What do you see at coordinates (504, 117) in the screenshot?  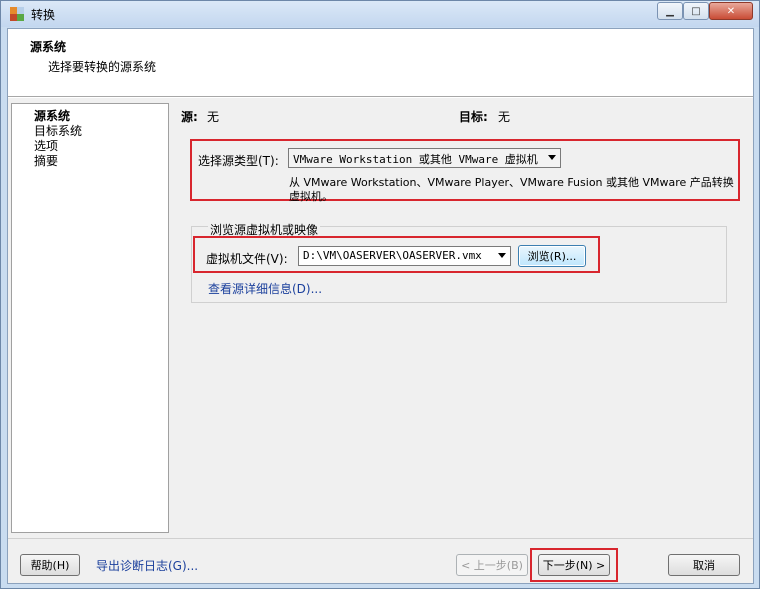 I see `target-value: 无` at bounding box center [504, 117].